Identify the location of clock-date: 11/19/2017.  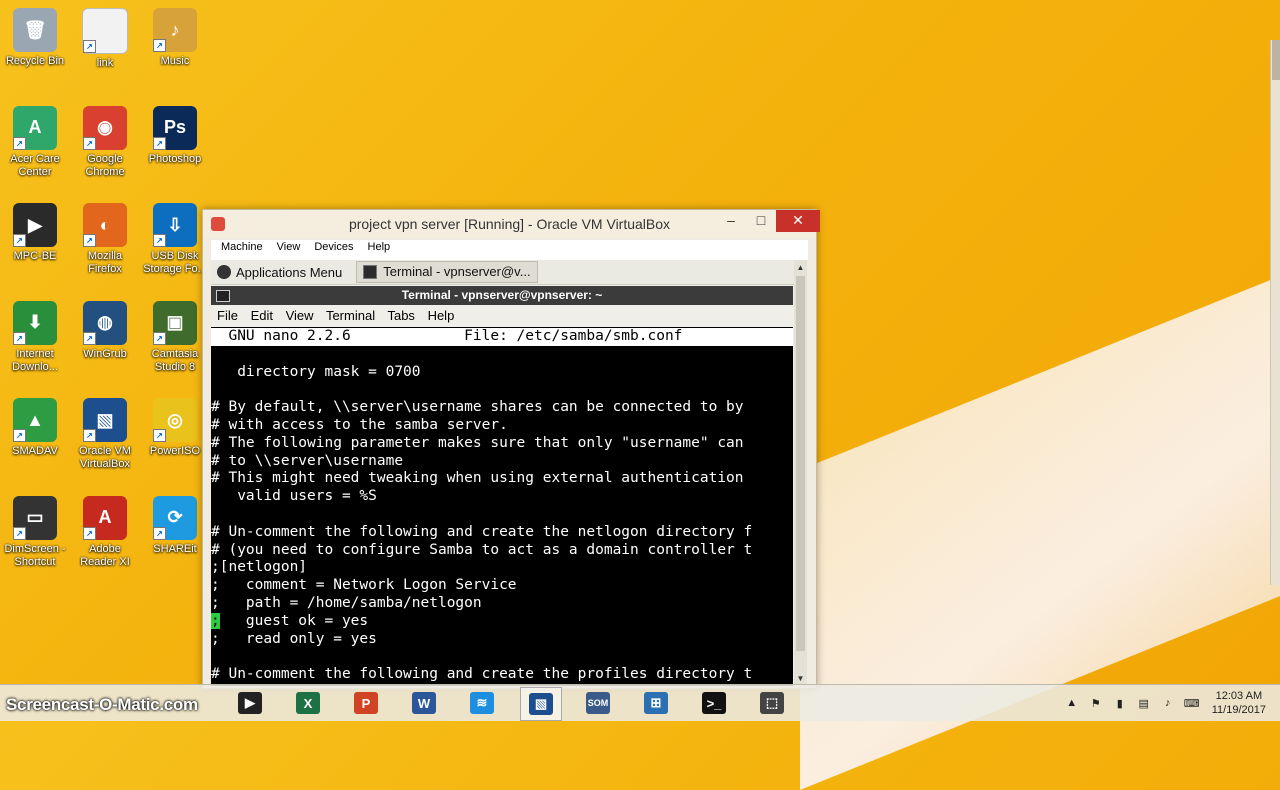
(1238, 710).